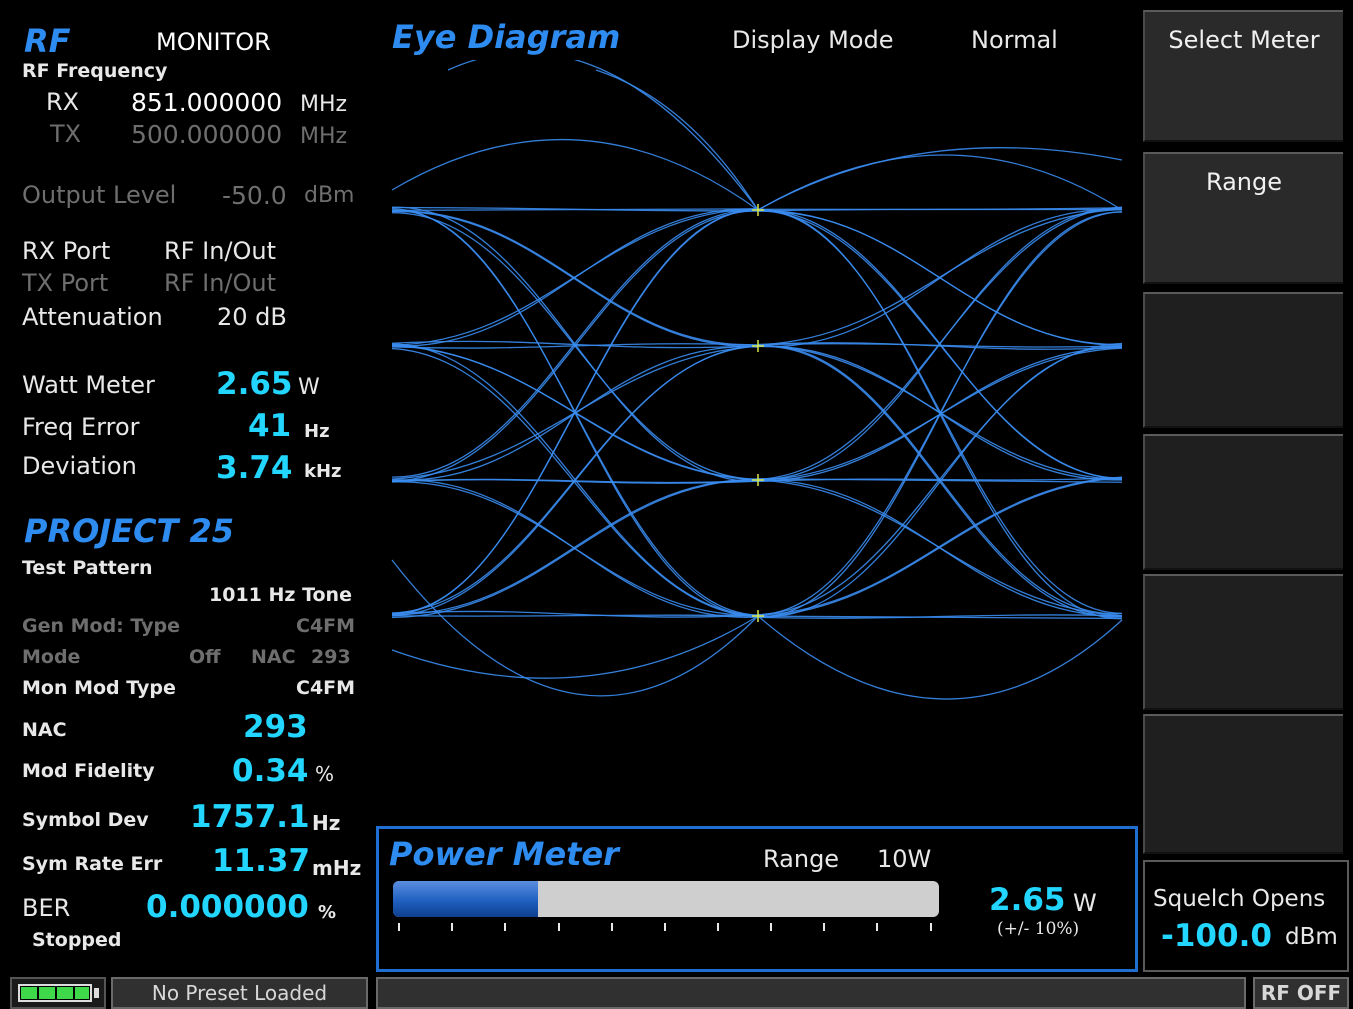  What do you see at coordinates (227, 907) in the screenshot?
I see `ber-value: 0.000000` at bounding box center [227, 907].